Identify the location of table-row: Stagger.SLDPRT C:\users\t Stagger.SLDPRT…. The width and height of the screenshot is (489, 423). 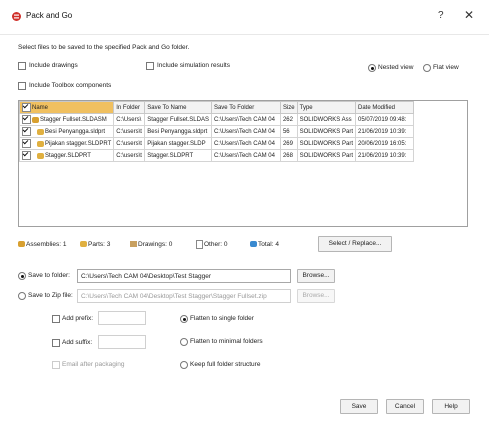
(216, 155).